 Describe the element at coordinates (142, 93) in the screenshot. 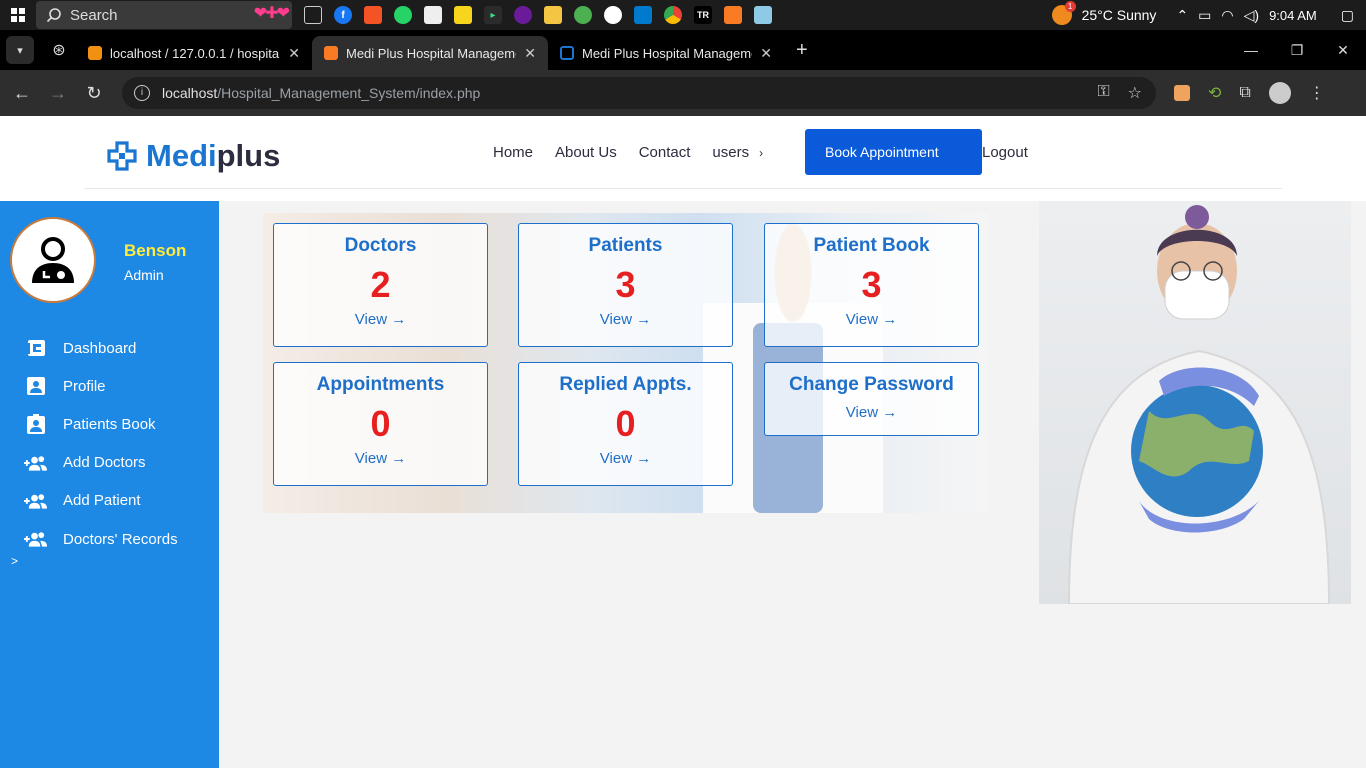

I see `site-info-icon: i` at that location.